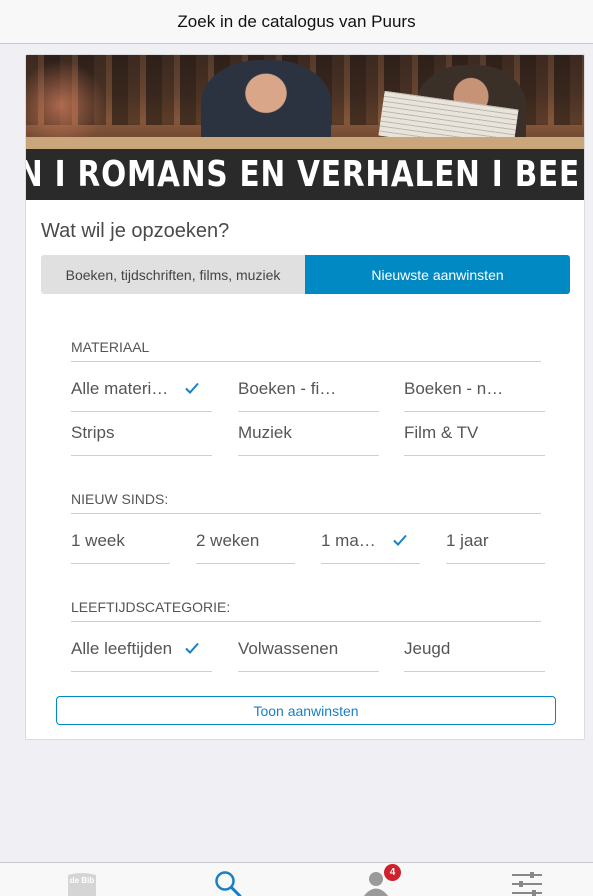  Describe the element at coordinates (141, 433) in the screenshot. I see `material-option-comics: Strips` at that location.